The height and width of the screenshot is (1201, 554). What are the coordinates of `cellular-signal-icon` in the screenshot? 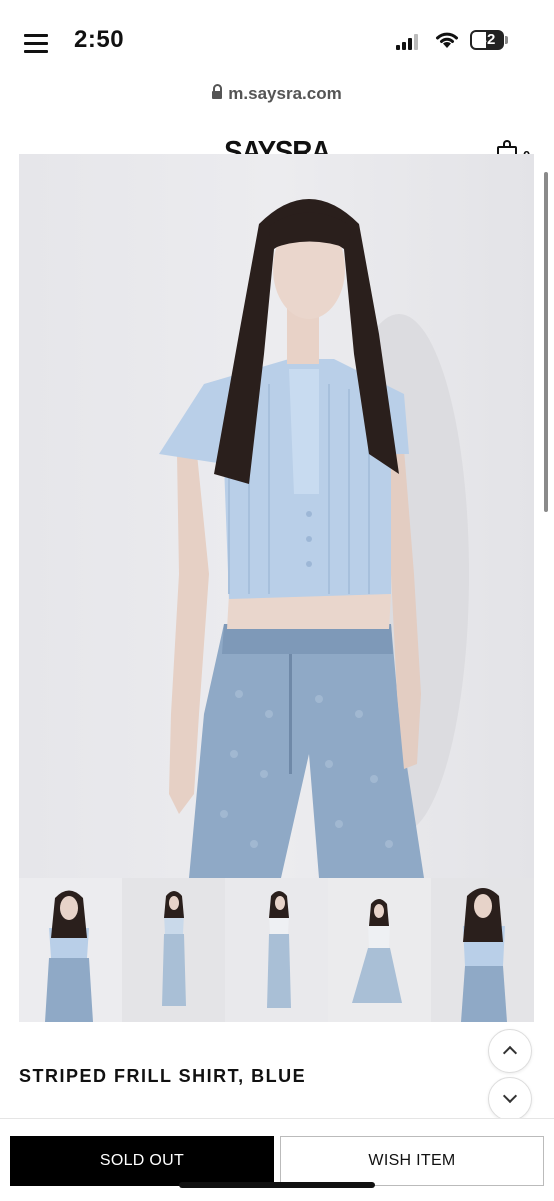 It's located at (409, 42).